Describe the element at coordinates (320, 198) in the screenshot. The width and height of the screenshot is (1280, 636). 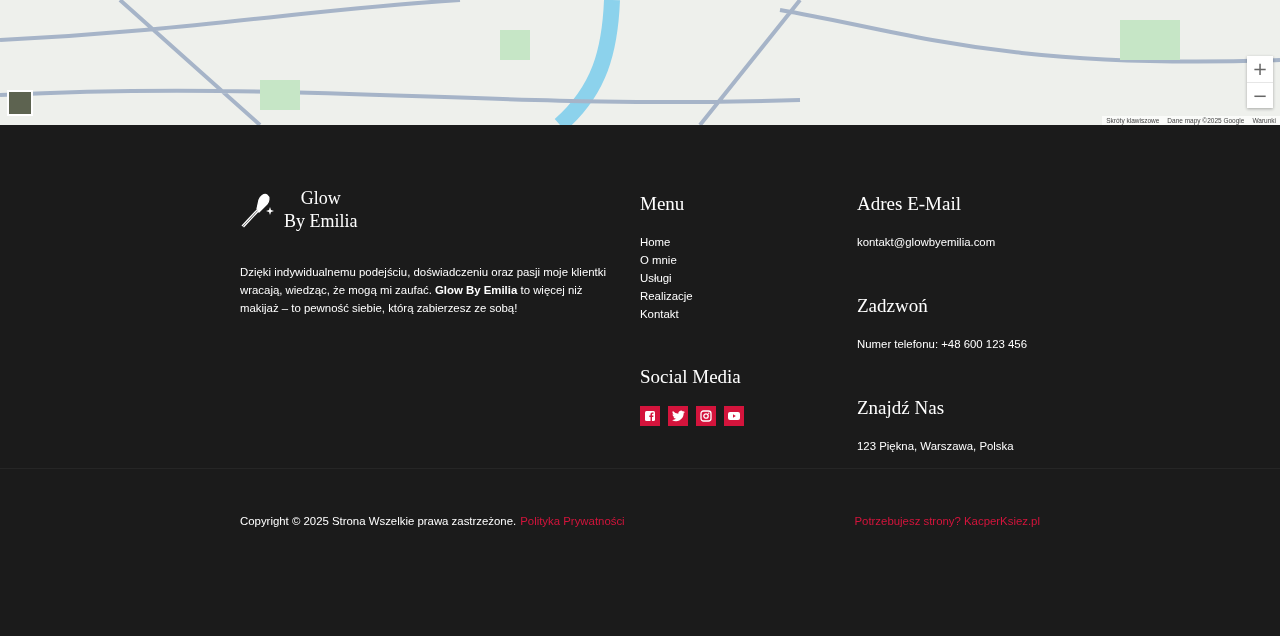
I see `brand-name: Glow` at that location.